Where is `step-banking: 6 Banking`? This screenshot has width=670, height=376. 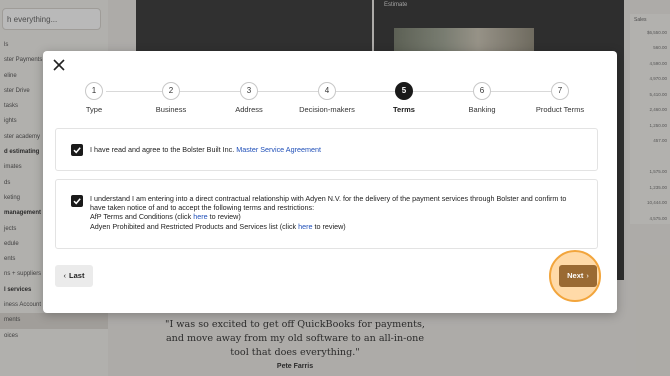 step-banking: 6 Banking is located at coordinates (482, 98).